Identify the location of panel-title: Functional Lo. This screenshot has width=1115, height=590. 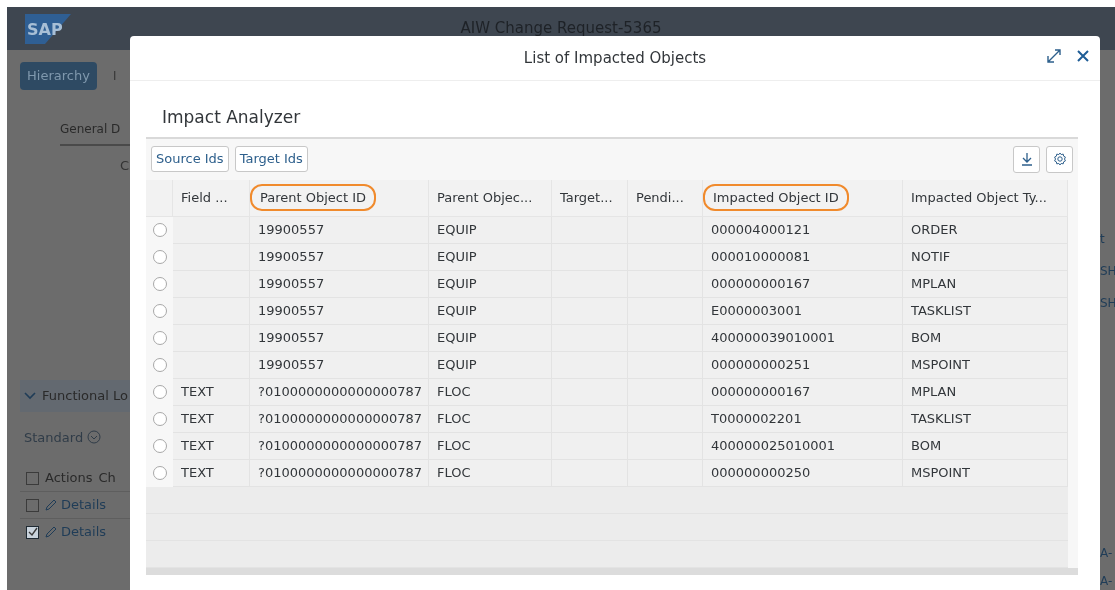
(85, 396).